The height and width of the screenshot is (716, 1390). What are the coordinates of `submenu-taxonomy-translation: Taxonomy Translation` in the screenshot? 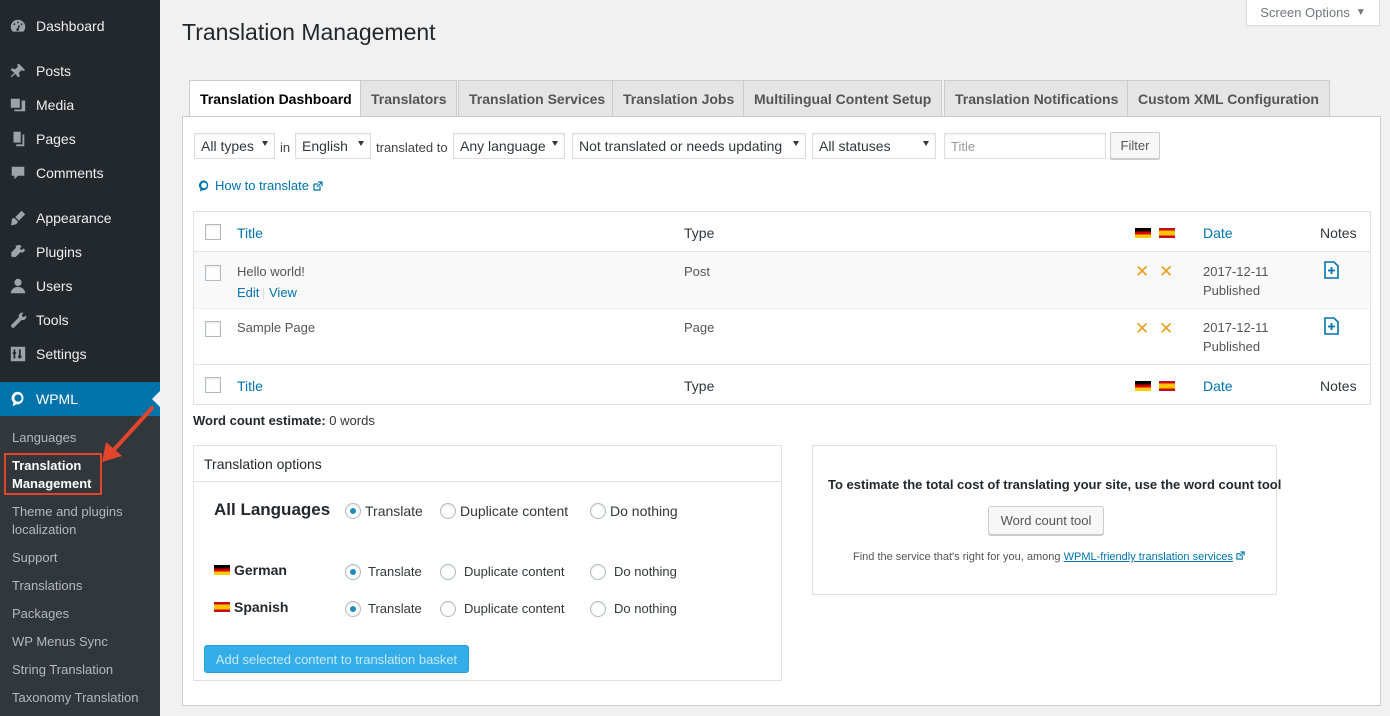 It's located at (82, 698).